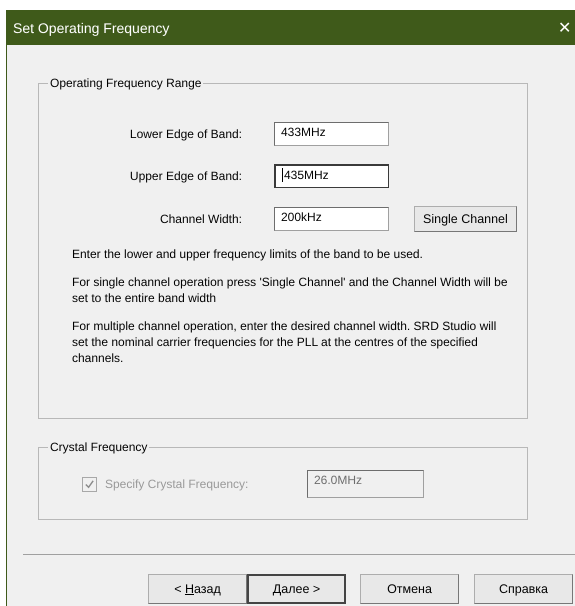  What do you see at coordinates (564, 28) in the screenshot?
I see `close-button: ✕` at bounding box center [564, 28].